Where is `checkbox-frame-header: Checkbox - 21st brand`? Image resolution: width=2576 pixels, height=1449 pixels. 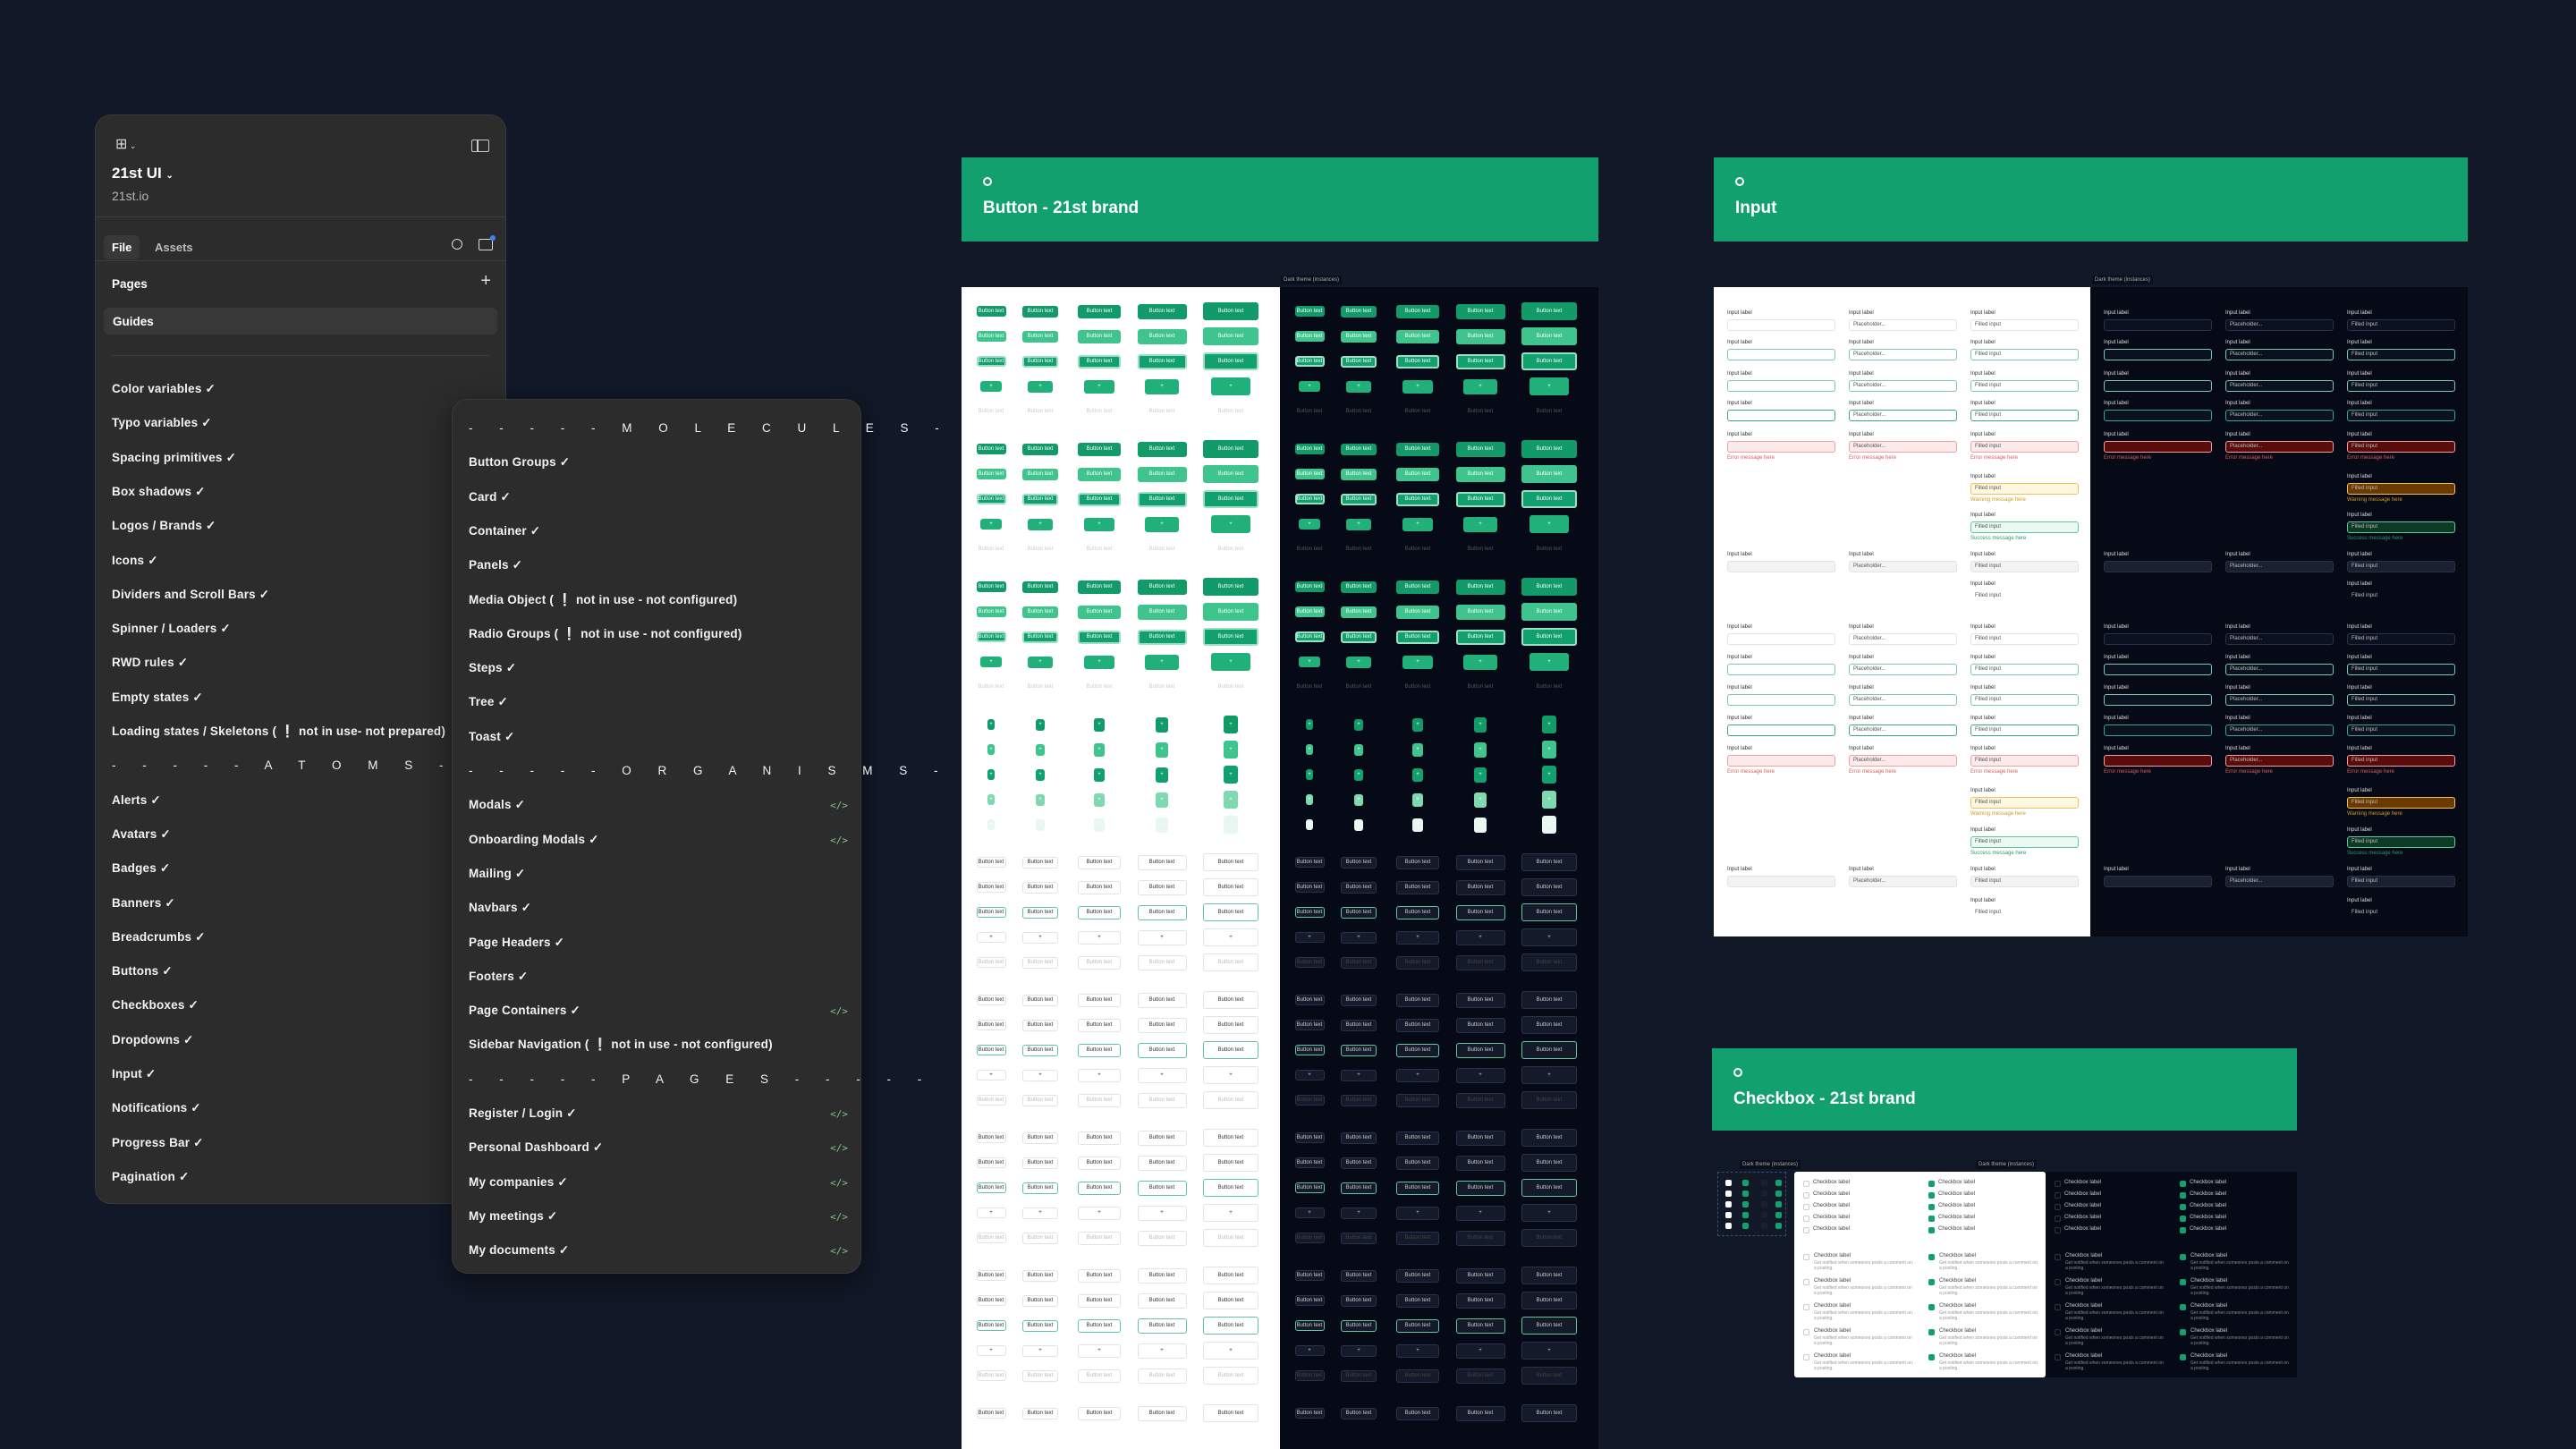 checkbox-frame-header: Checkbox - 21st brand is located at coordinates (2004, 1089).